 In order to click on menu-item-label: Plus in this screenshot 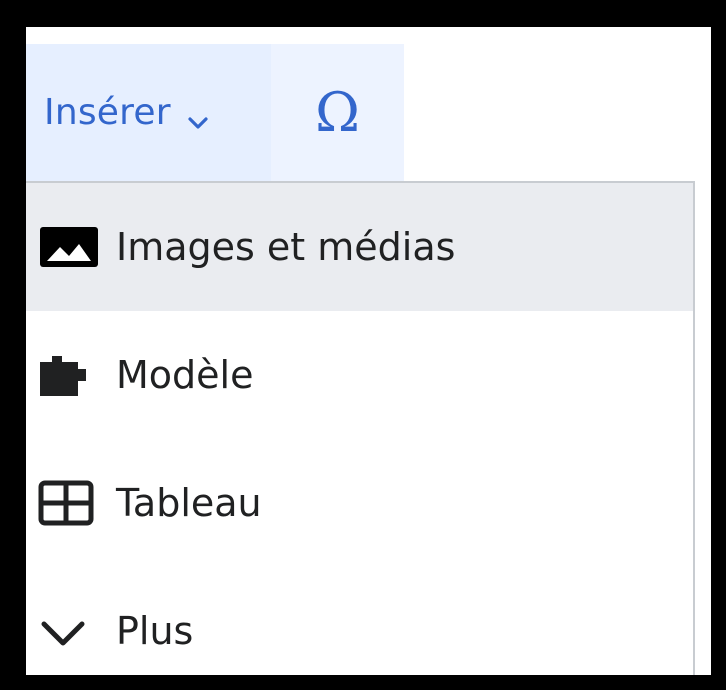, I will do `click(155, 631)`.